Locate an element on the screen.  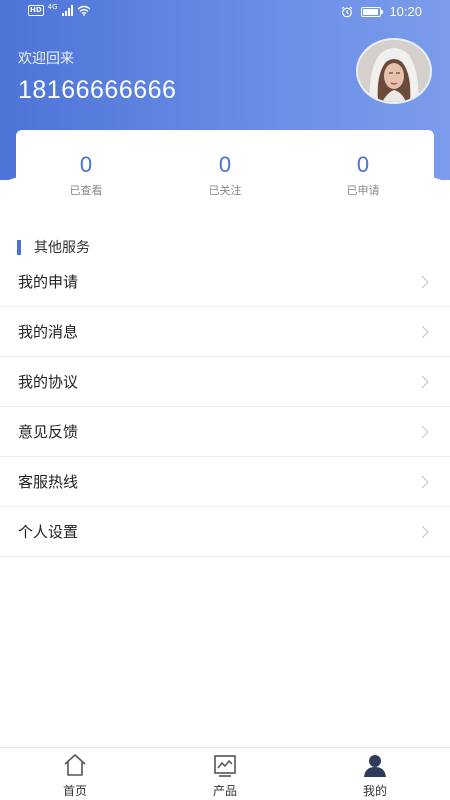
section-accent-bar is located at coordinates (19, 247).